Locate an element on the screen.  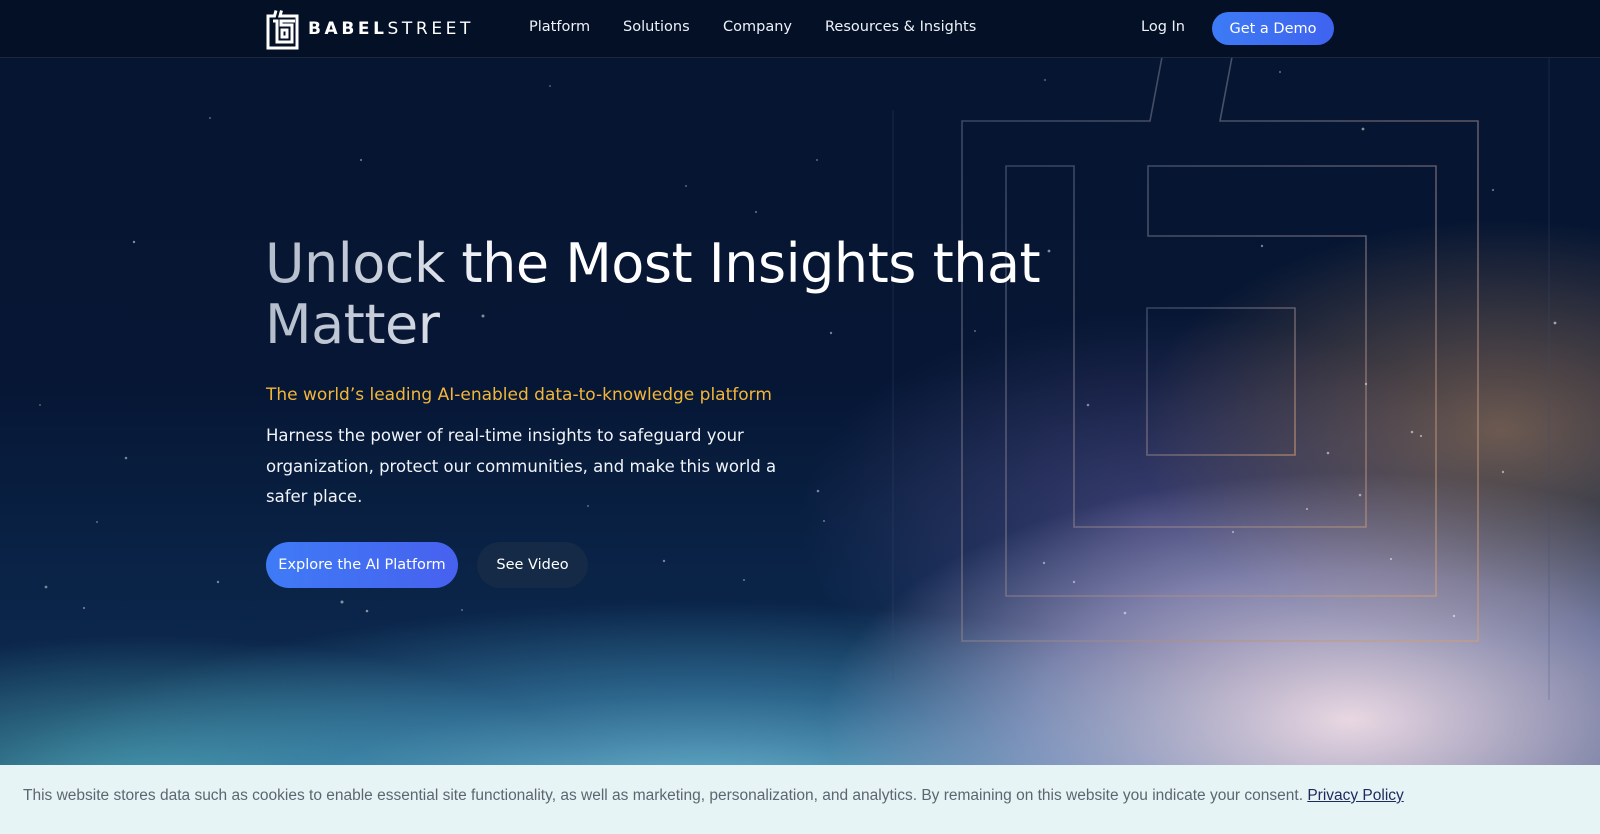
hero-headline: Unlock the Most Insights that Matter is located at coordinates (665, 294).